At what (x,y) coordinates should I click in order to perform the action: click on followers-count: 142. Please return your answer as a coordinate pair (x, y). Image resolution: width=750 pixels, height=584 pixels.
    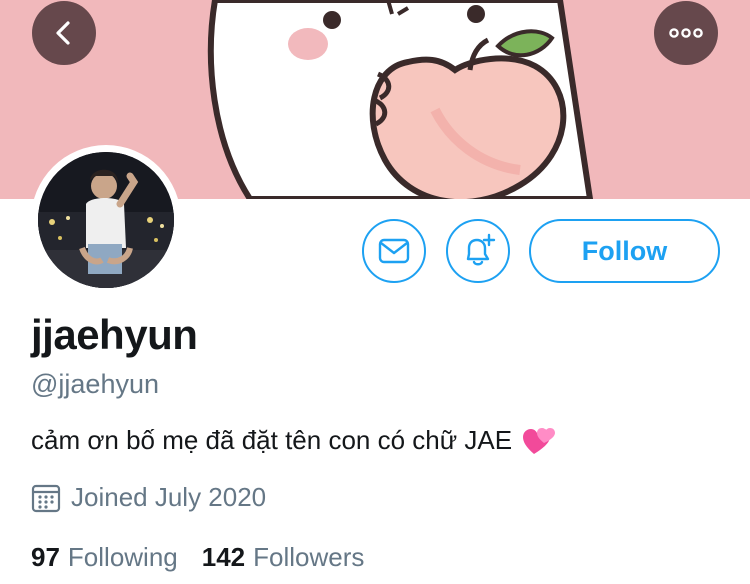
    Looking at the image, I should click on (223, 557).